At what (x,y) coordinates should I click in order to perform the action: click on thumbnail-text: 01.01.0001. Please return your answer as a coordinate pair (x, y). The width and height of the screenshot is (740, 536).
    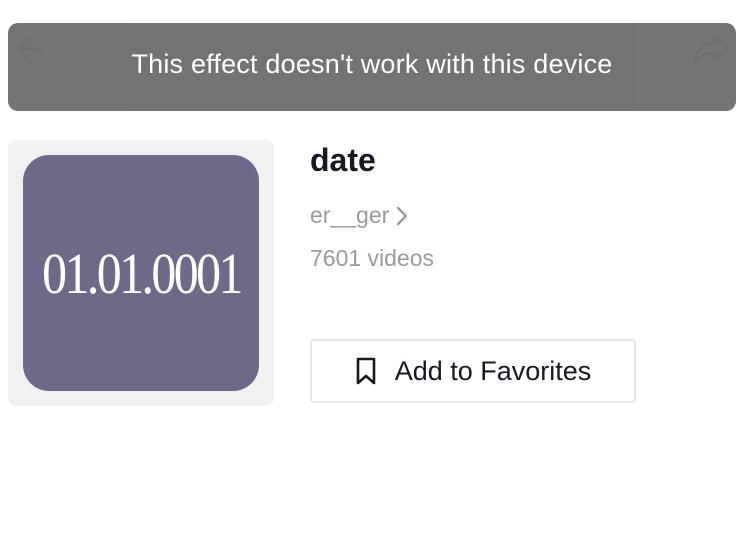
    Looking at the image, I should click on (142, 273).